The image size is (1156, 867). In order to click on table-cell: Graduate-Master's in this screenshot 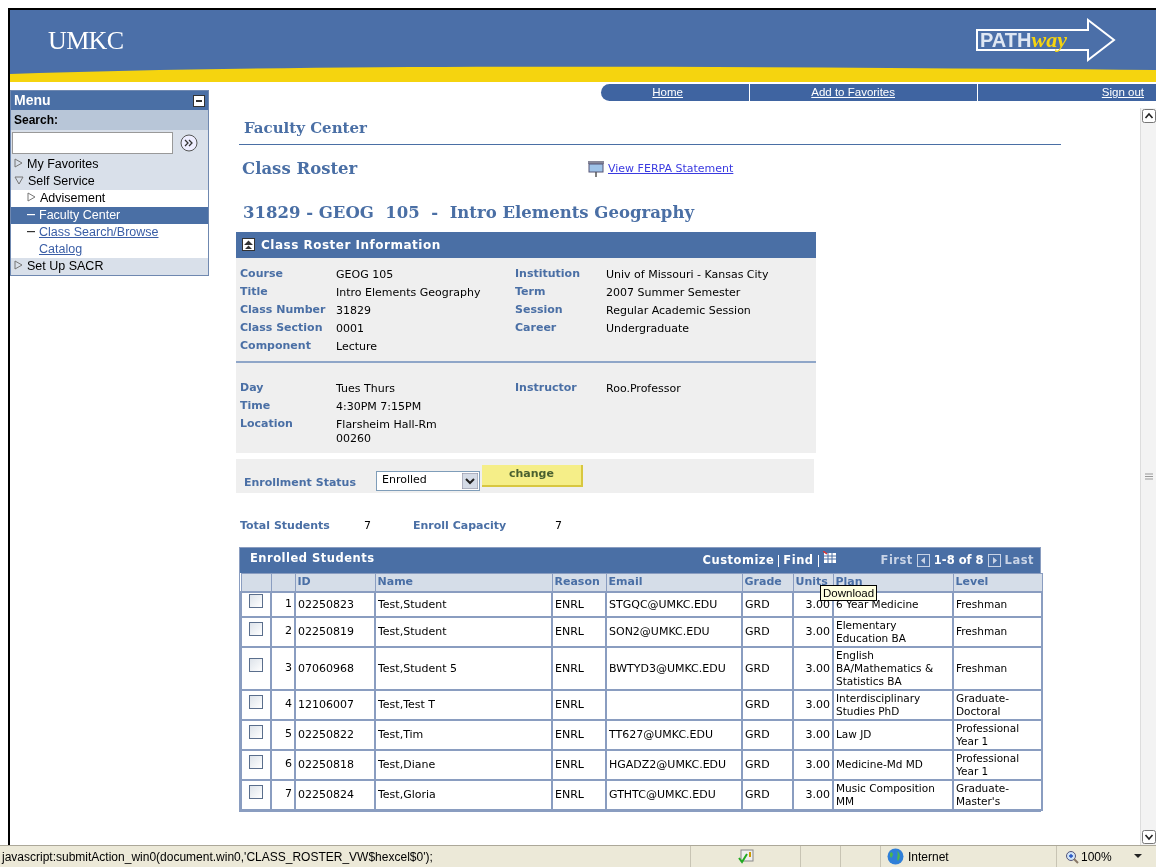, I will do `click(997, 794)`.